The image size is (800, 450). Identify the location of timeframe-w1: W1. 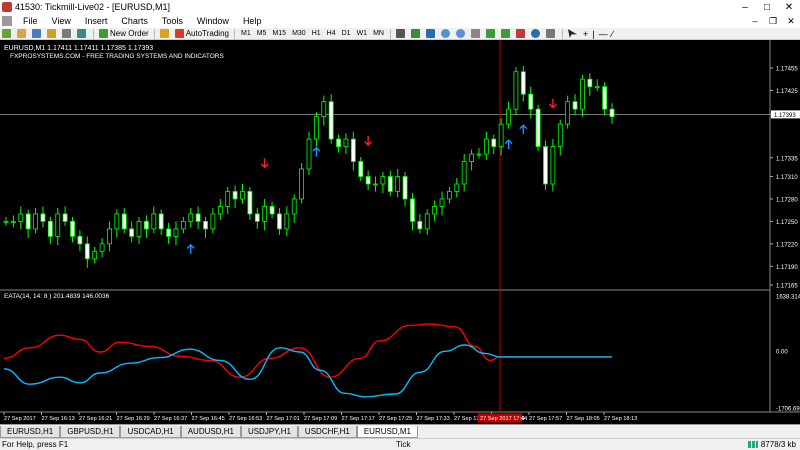
(362, 33).